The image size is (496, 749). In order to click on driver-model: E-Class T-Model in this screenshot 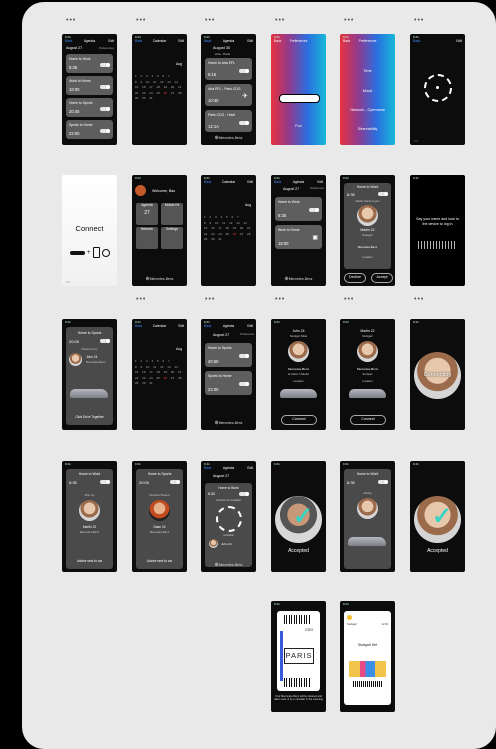, I will do `click(298, 374)`.